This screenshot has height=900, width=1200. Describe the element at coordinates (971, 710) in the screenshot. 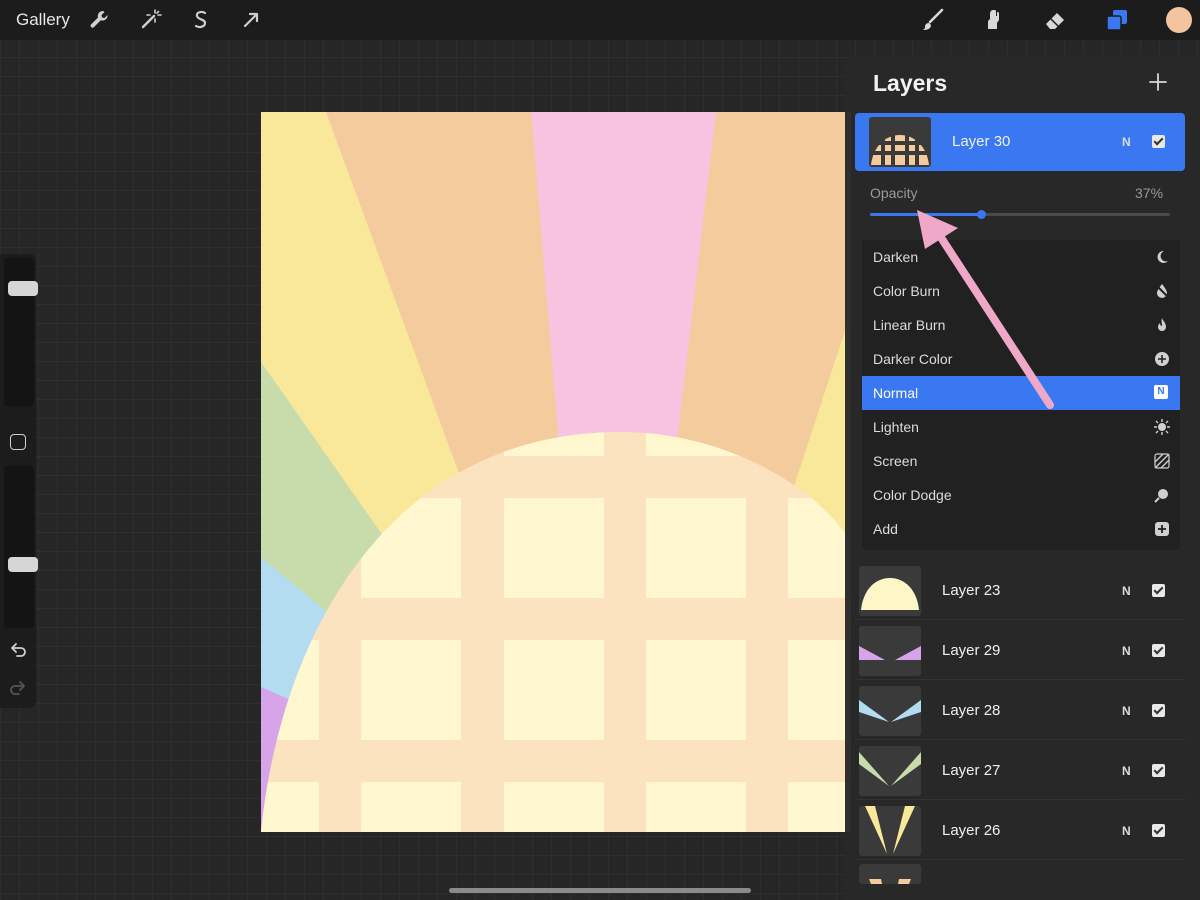

I see `layer-name: Layer 28` at that location.